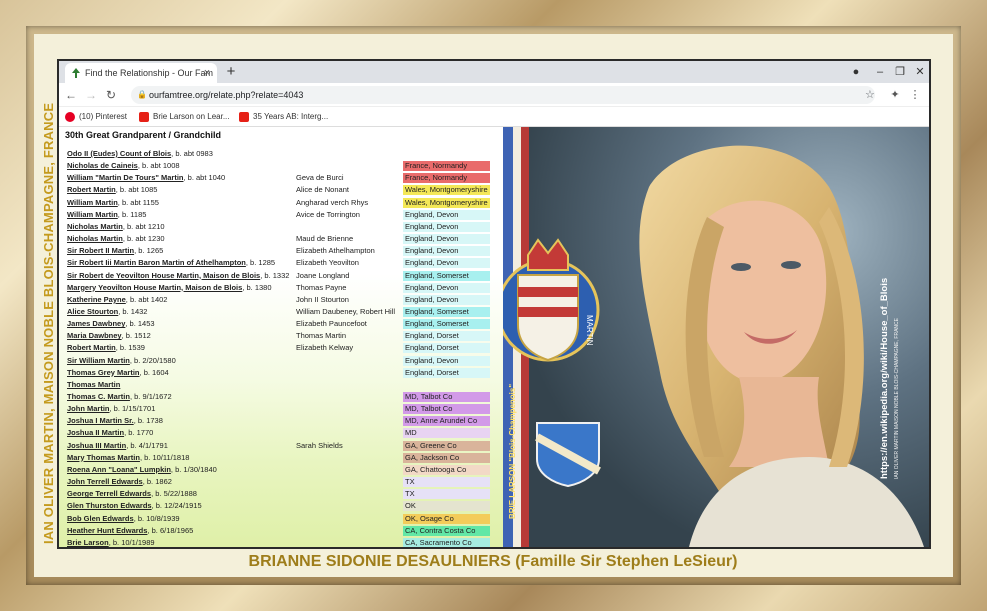 The width and height of the screenshot is (987, 611). What do you see at coordinates (446, 542) in the screenshot?
I see `location-badge: CA, Sacramento Co` at bounding box center [446, 542].